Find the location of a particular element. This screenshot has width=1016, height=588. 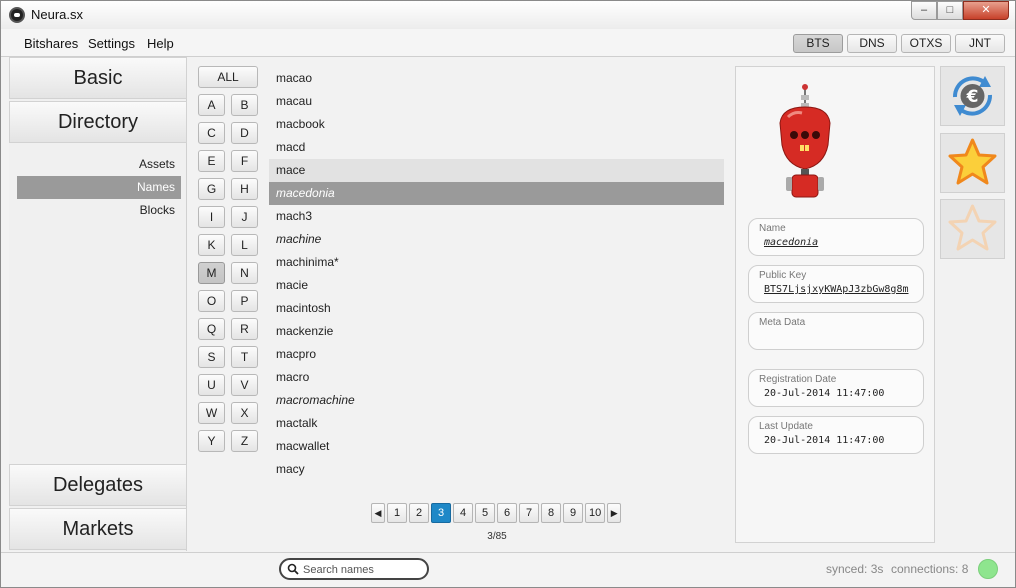

letter-button-z: Z is located at coordinates (244, 441).